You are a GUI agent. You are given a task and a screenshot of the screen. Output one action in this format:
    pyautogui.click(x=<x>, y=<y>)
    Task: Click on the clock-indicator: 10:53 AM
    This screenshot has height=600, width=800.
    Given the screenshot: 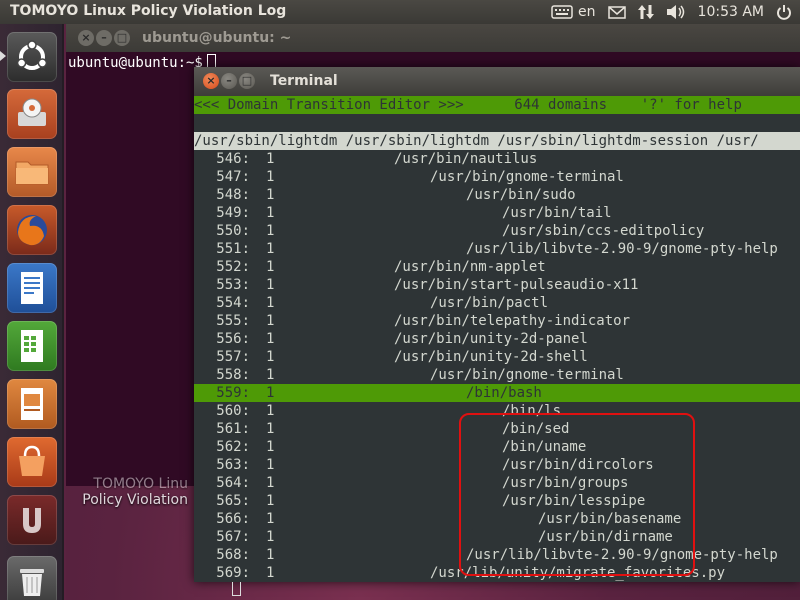 What is the action you would take?
    pyautogui.click(x=731, y=12)
    